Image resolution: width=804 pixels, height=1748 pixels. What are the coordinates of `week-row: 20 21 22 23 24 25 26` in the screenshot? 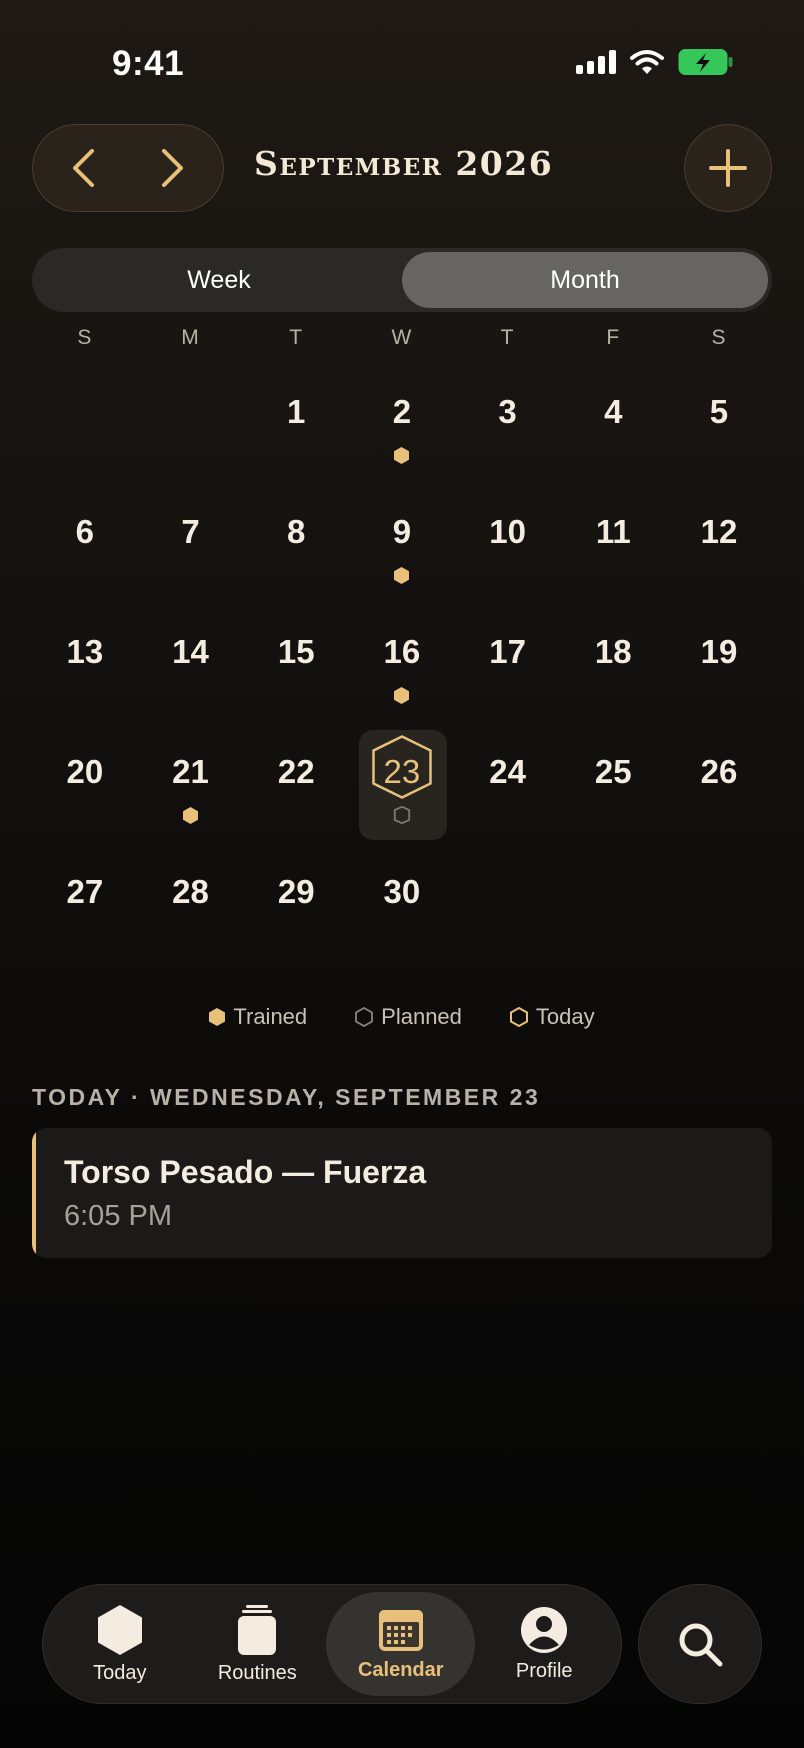 It's located at (402, 790).